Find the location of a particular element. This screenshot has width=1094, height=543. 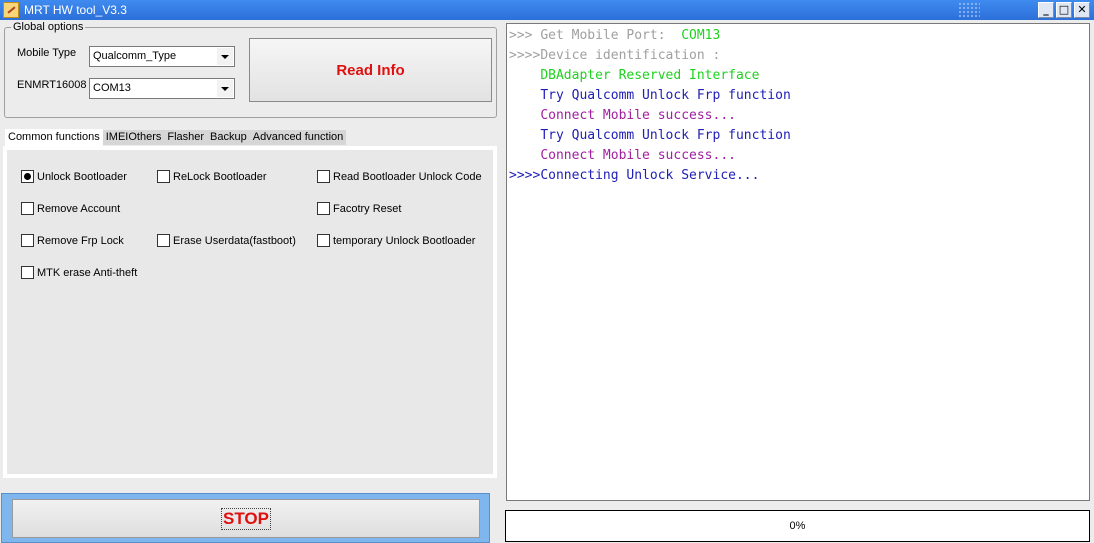

log-line: DBAdapter Reserved Interface is located at coordinates (634, 76).